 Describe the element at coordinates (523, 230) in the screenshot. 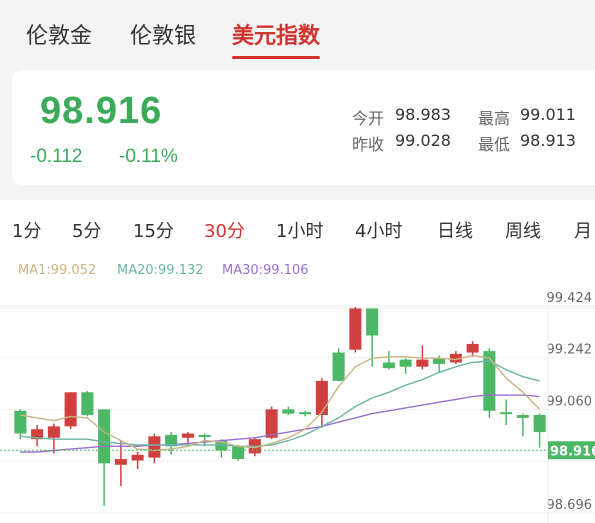

I see `period-tab-weekly: 周线` at that location.